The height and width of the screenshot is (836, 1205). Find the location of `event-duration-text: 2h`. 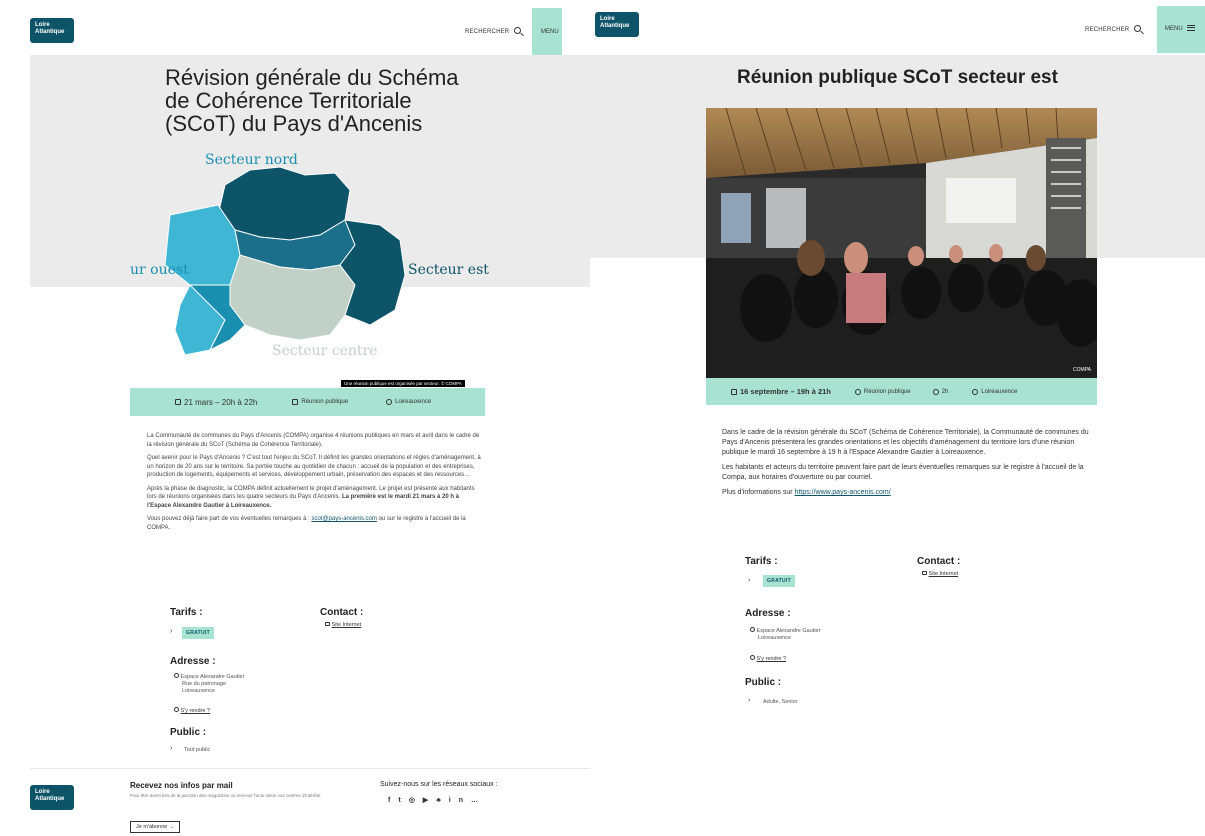

event-duration-text: 2h is located at coordinates (945, 391).